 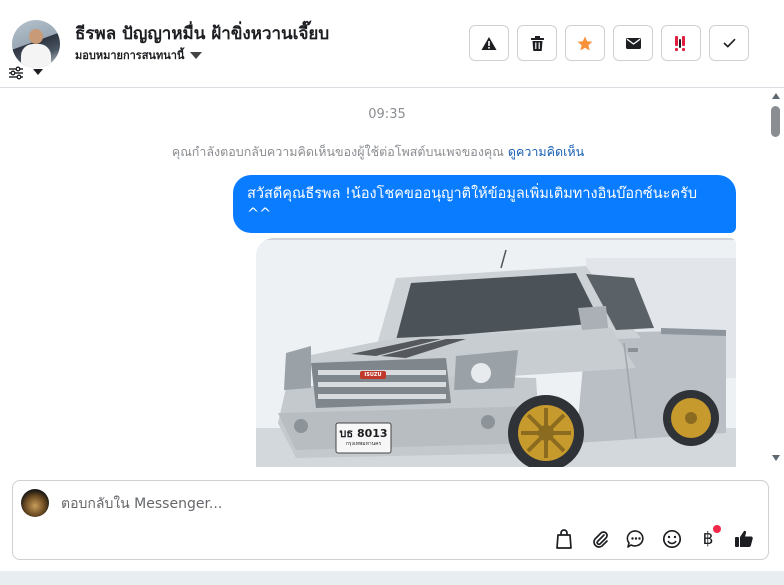 I want to click on spam-icon, so click(x=680, y=43).